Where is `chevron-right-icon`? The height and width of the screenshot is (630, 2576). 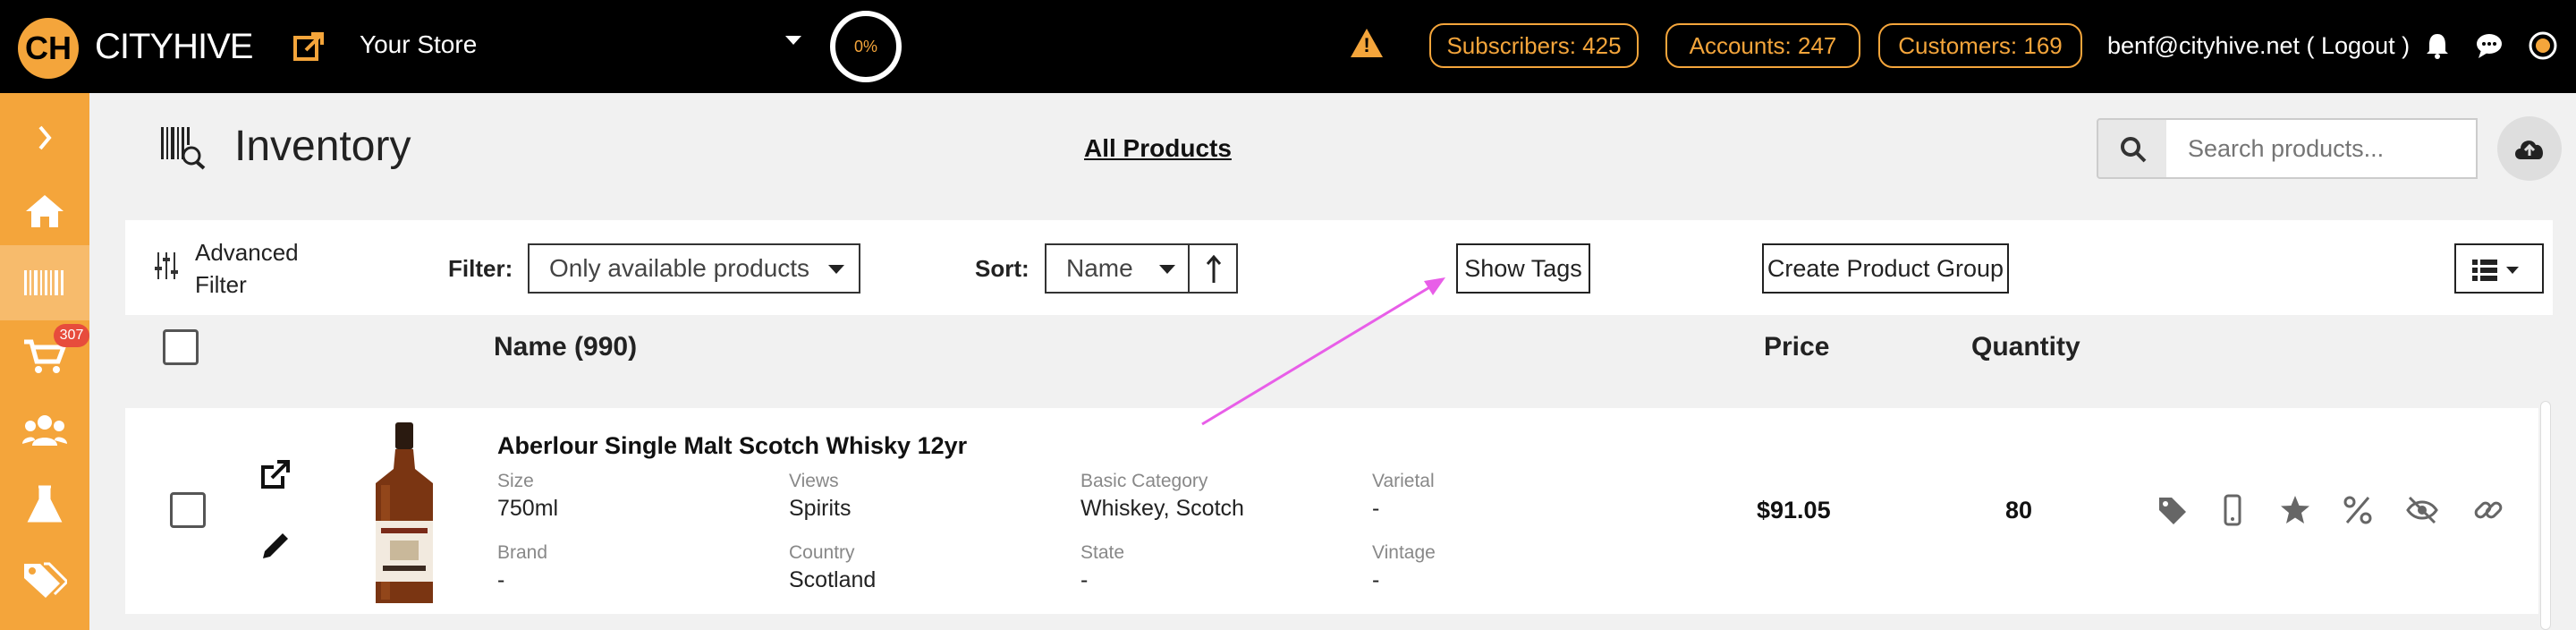
chevron-right-icon is located at coordinates (45, 137).